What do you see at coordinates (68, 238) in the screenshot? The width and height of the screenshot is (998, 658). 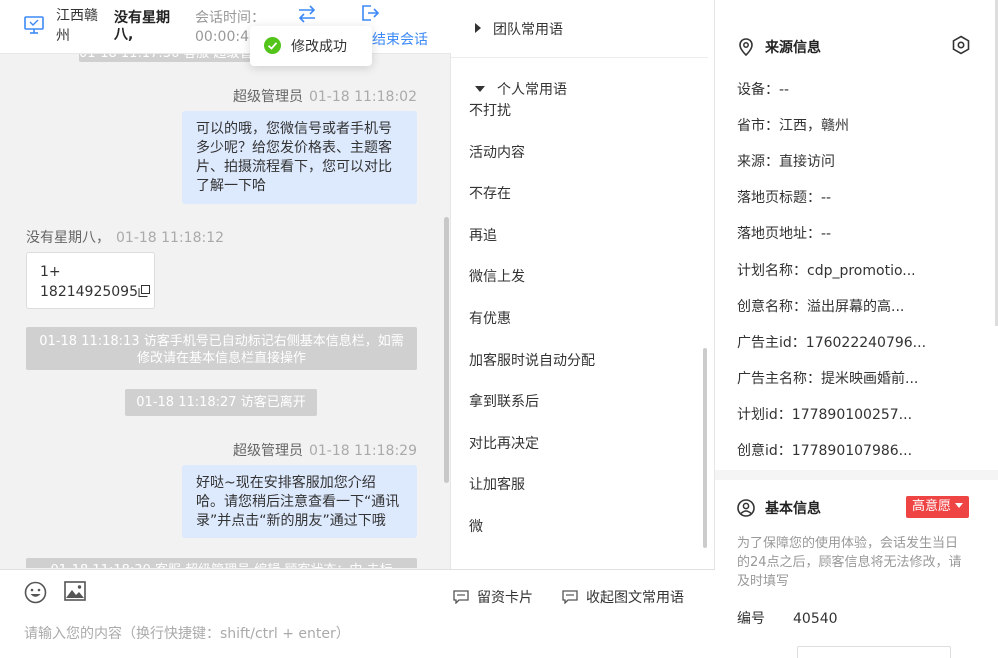 I see `sender-name: 没有星期八，` at bounding box center [68, 238].